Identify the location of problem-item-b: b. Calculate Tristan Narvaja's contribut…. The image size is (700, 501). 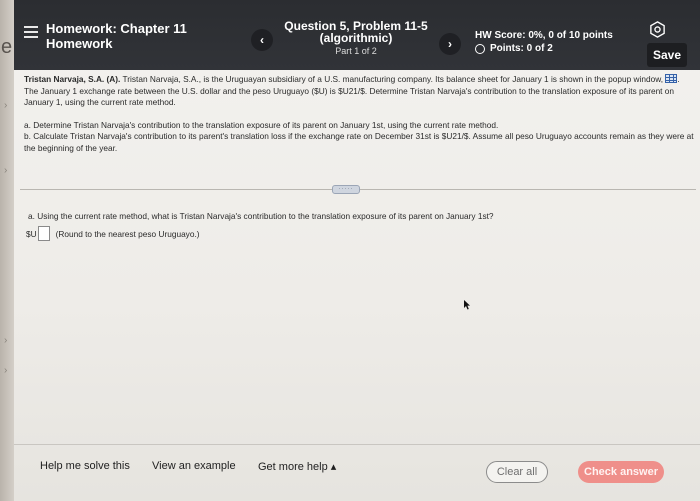
(359, 142).